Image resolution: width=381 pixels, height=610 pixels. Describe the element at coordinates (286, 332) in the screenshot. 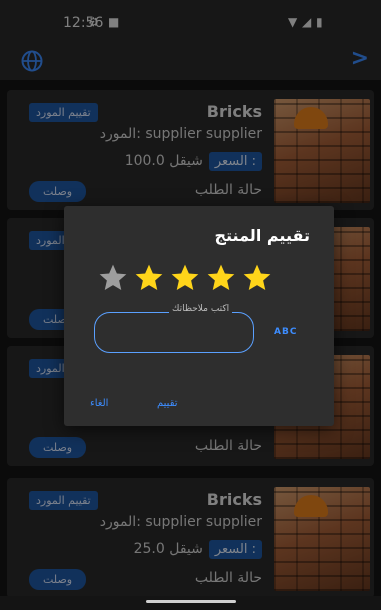

I see `keyboard-hint-label: ABC` at that location.